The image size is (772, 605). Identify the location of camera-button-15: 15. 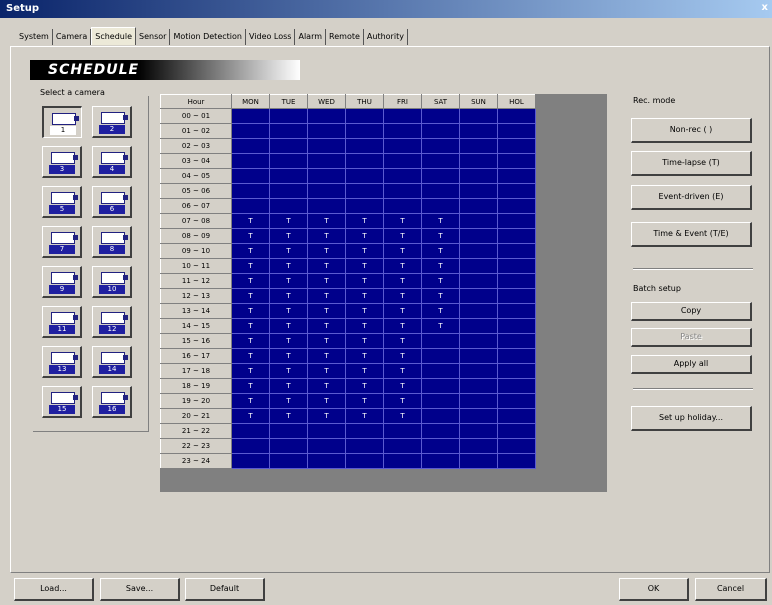
(62, 402).